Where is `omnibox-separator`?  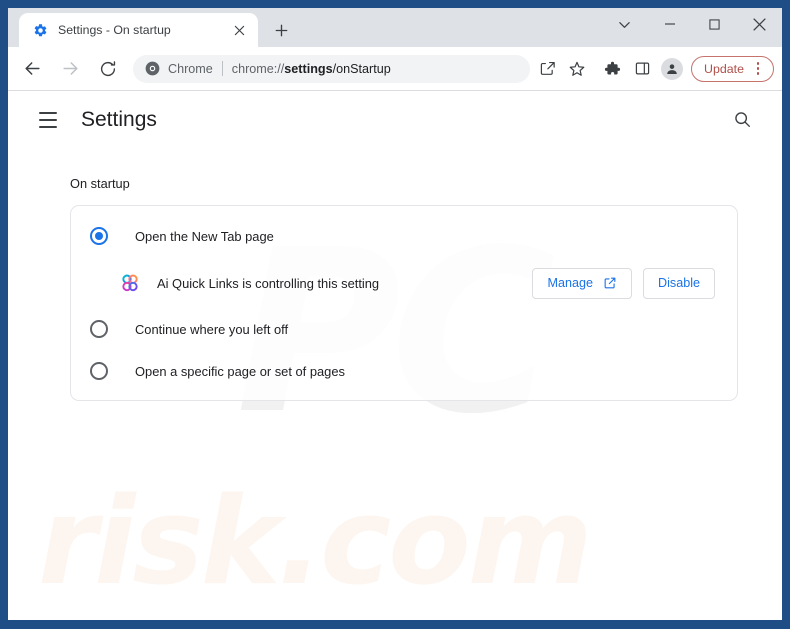 omnibox-separator is located at coordinates (222, 68).